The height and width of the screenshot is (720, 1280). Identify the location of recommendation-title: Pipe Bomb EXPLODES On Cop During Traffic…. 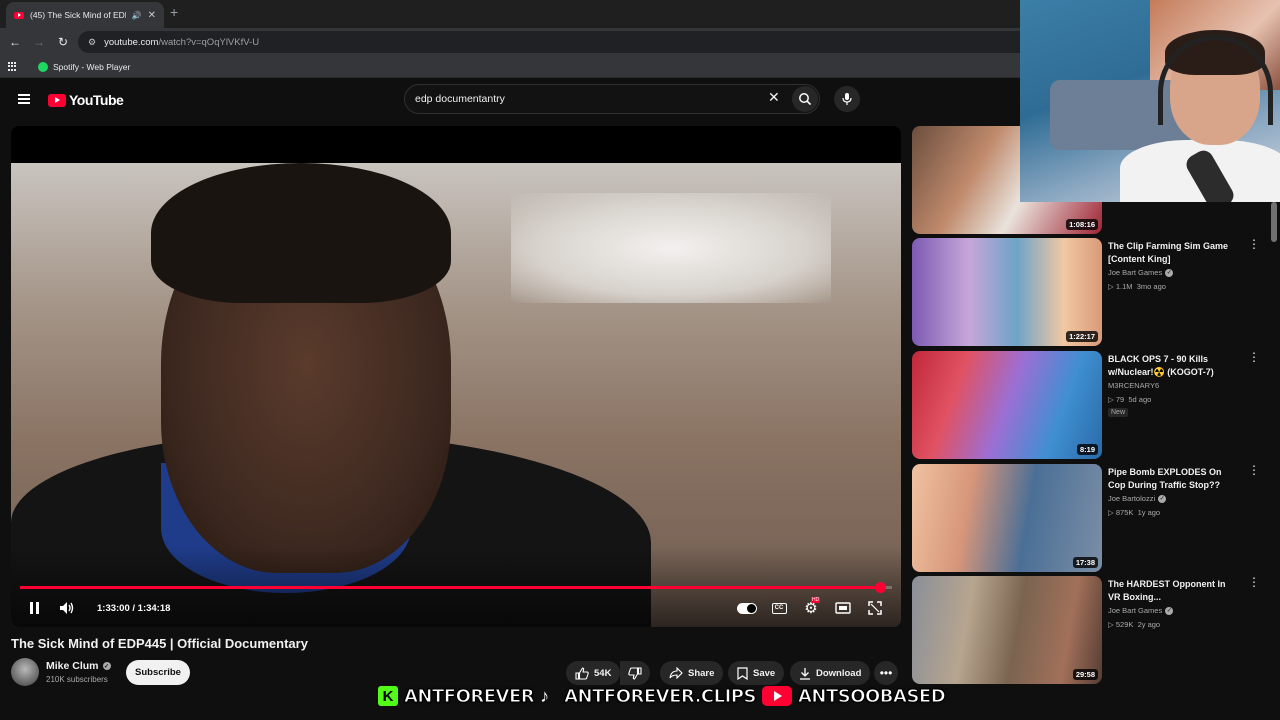
(1173, 479).